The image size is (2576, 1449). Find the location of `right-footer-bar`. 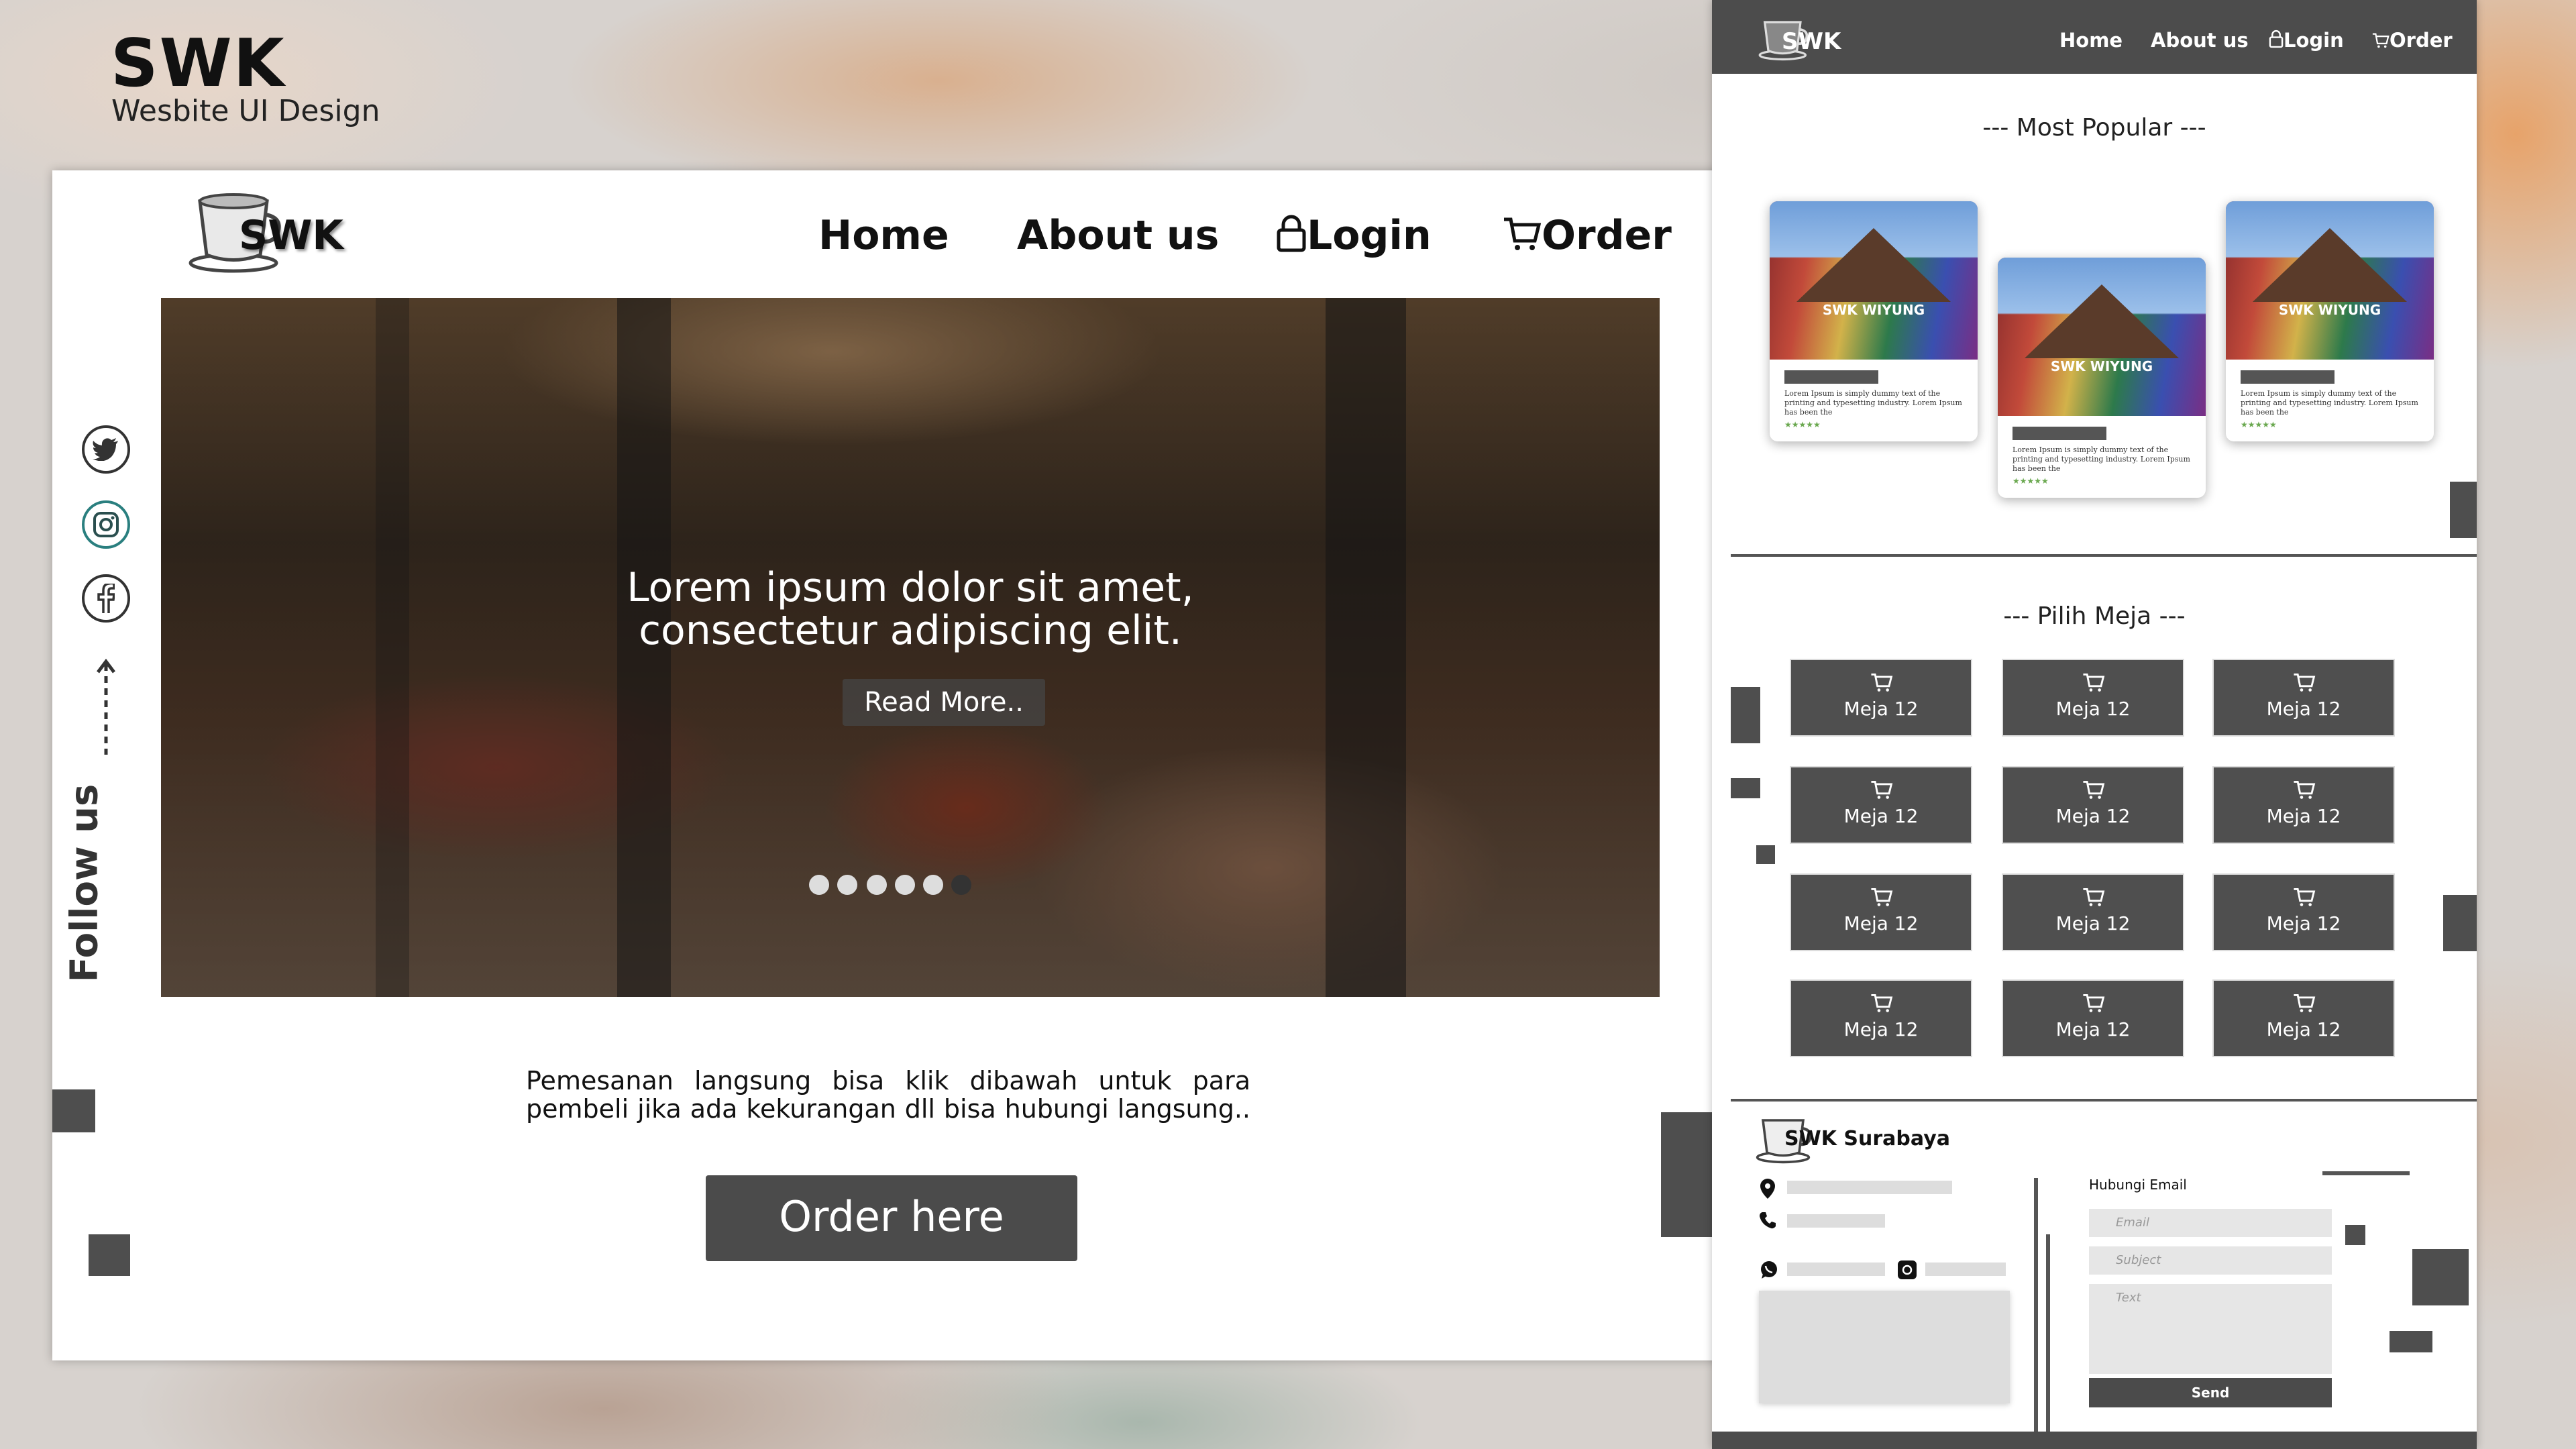

right-footer-bar is located at coordinates (2094, 1440).